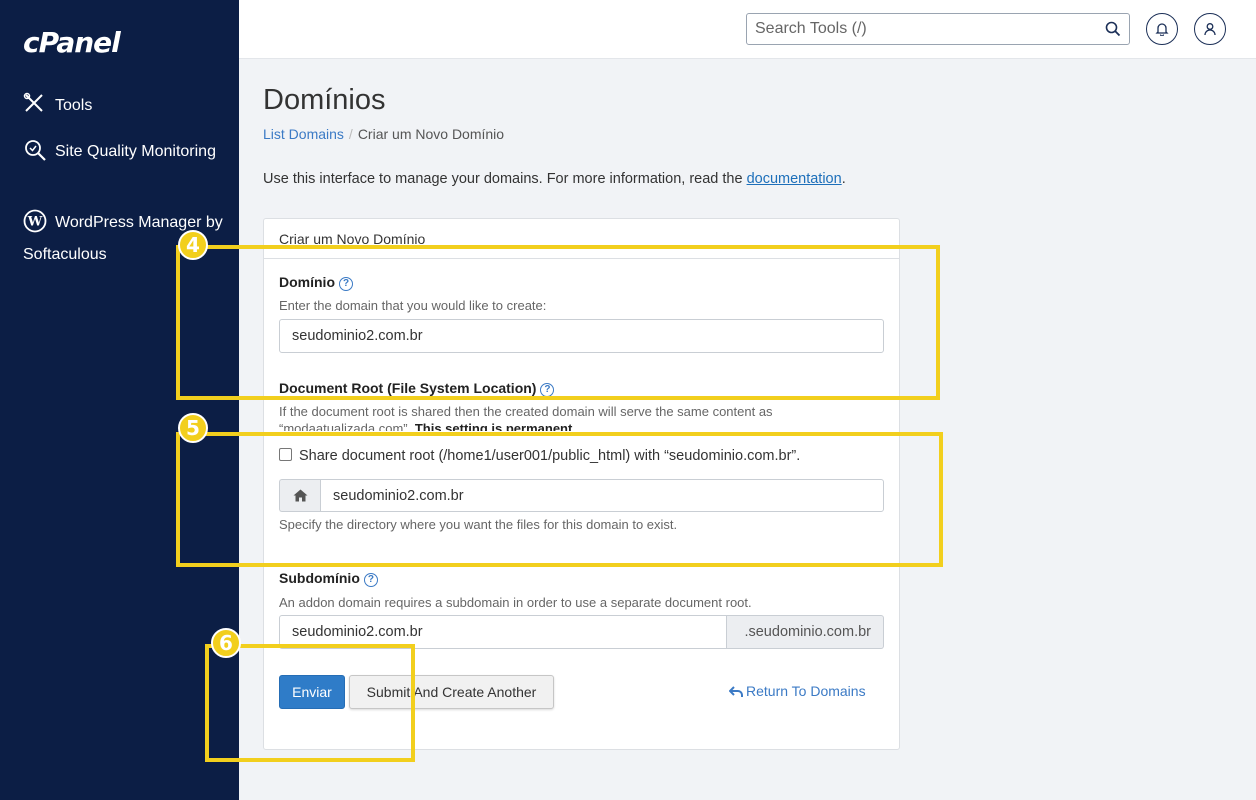 This screenshot has height=800, width=1256. I want to click on wordpress-icon: W, so click(35, 221).